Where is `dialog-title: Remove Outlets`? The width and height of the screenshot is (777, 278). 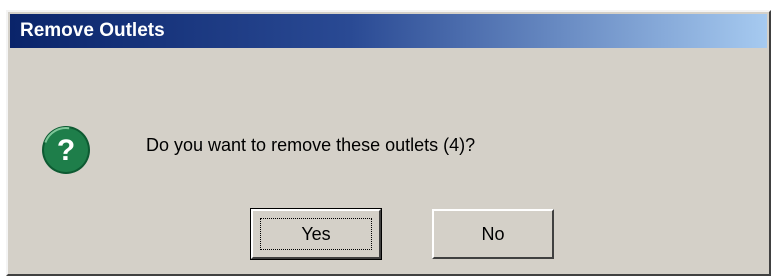 dialog-title: Remove Outlets is located at coordinates (92, 30).